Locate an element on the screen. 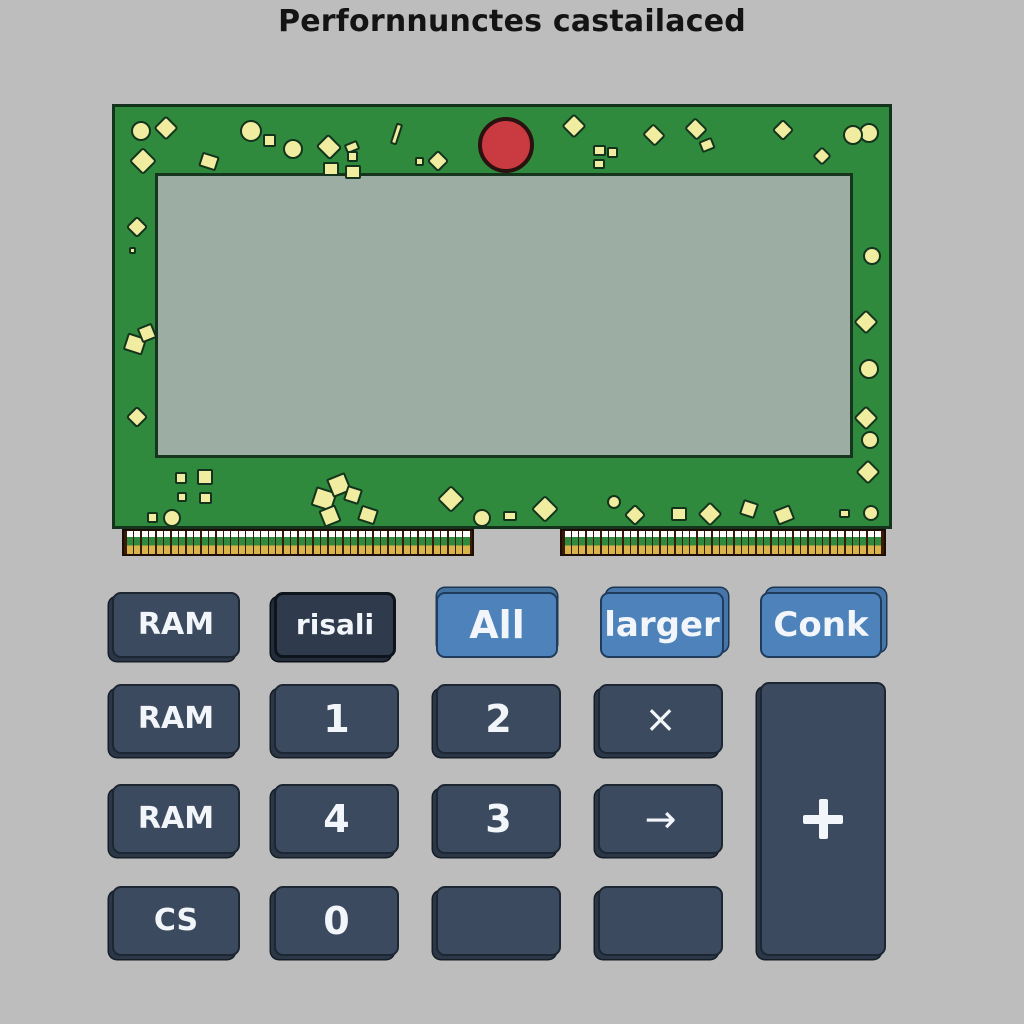 Image resolution: width=1024 pixels, height=1024 pixels. plus-icon is located at coordinates (823, 819).